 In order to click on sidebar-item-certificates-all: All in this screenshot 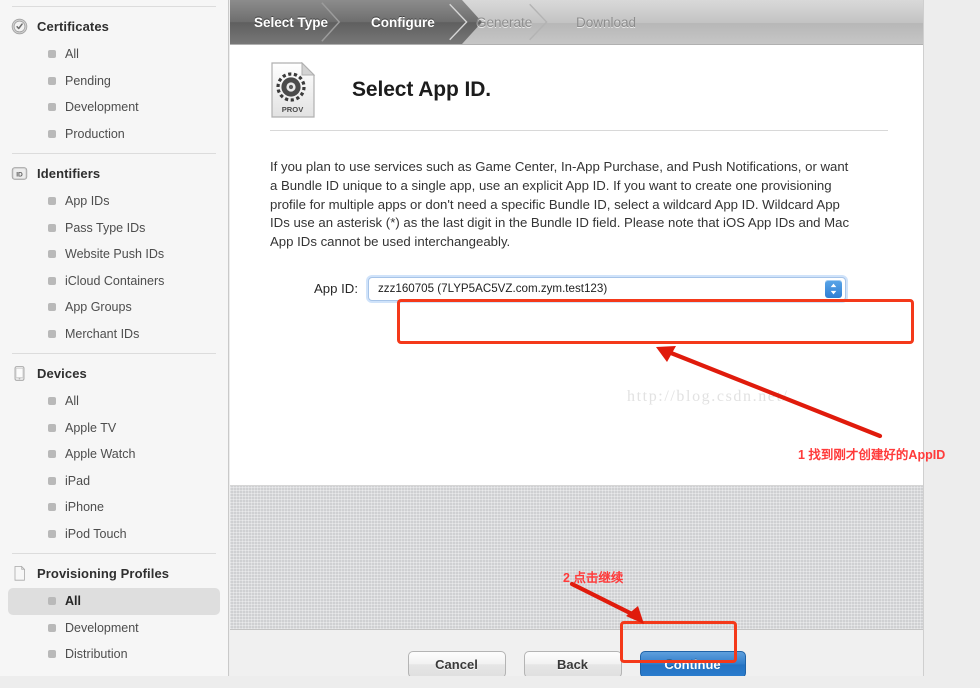, I will do `click(114, 54)`.